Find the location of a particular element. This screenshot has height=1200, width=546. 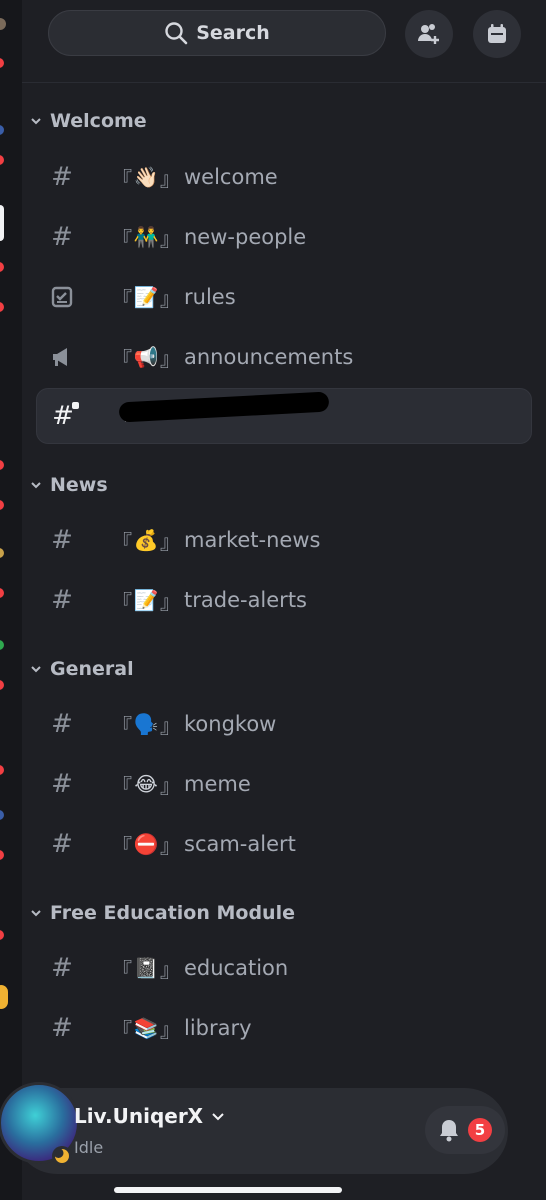

notifications-button: 5 is located at coordinates (465, 1130).